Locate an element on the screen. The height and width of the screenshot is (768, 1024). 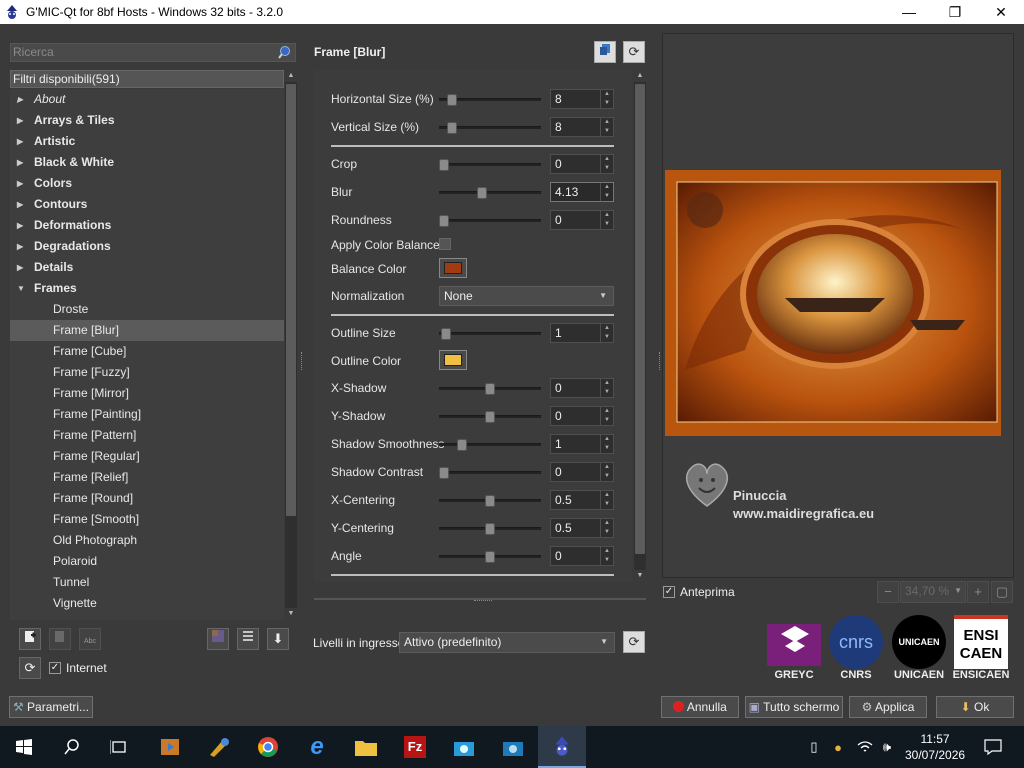
paint-program-icon is located at coordinates (219, 747).